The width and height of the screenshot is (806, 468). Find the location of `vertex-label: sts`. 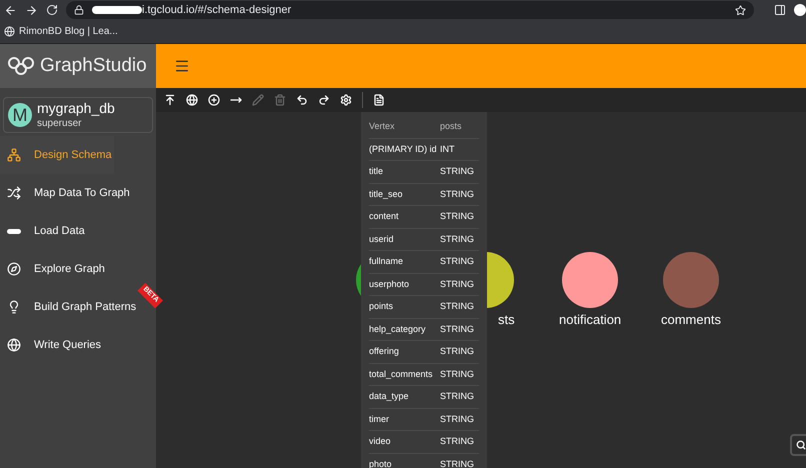

vertex-label: sts is located at coordinates (506, 320).